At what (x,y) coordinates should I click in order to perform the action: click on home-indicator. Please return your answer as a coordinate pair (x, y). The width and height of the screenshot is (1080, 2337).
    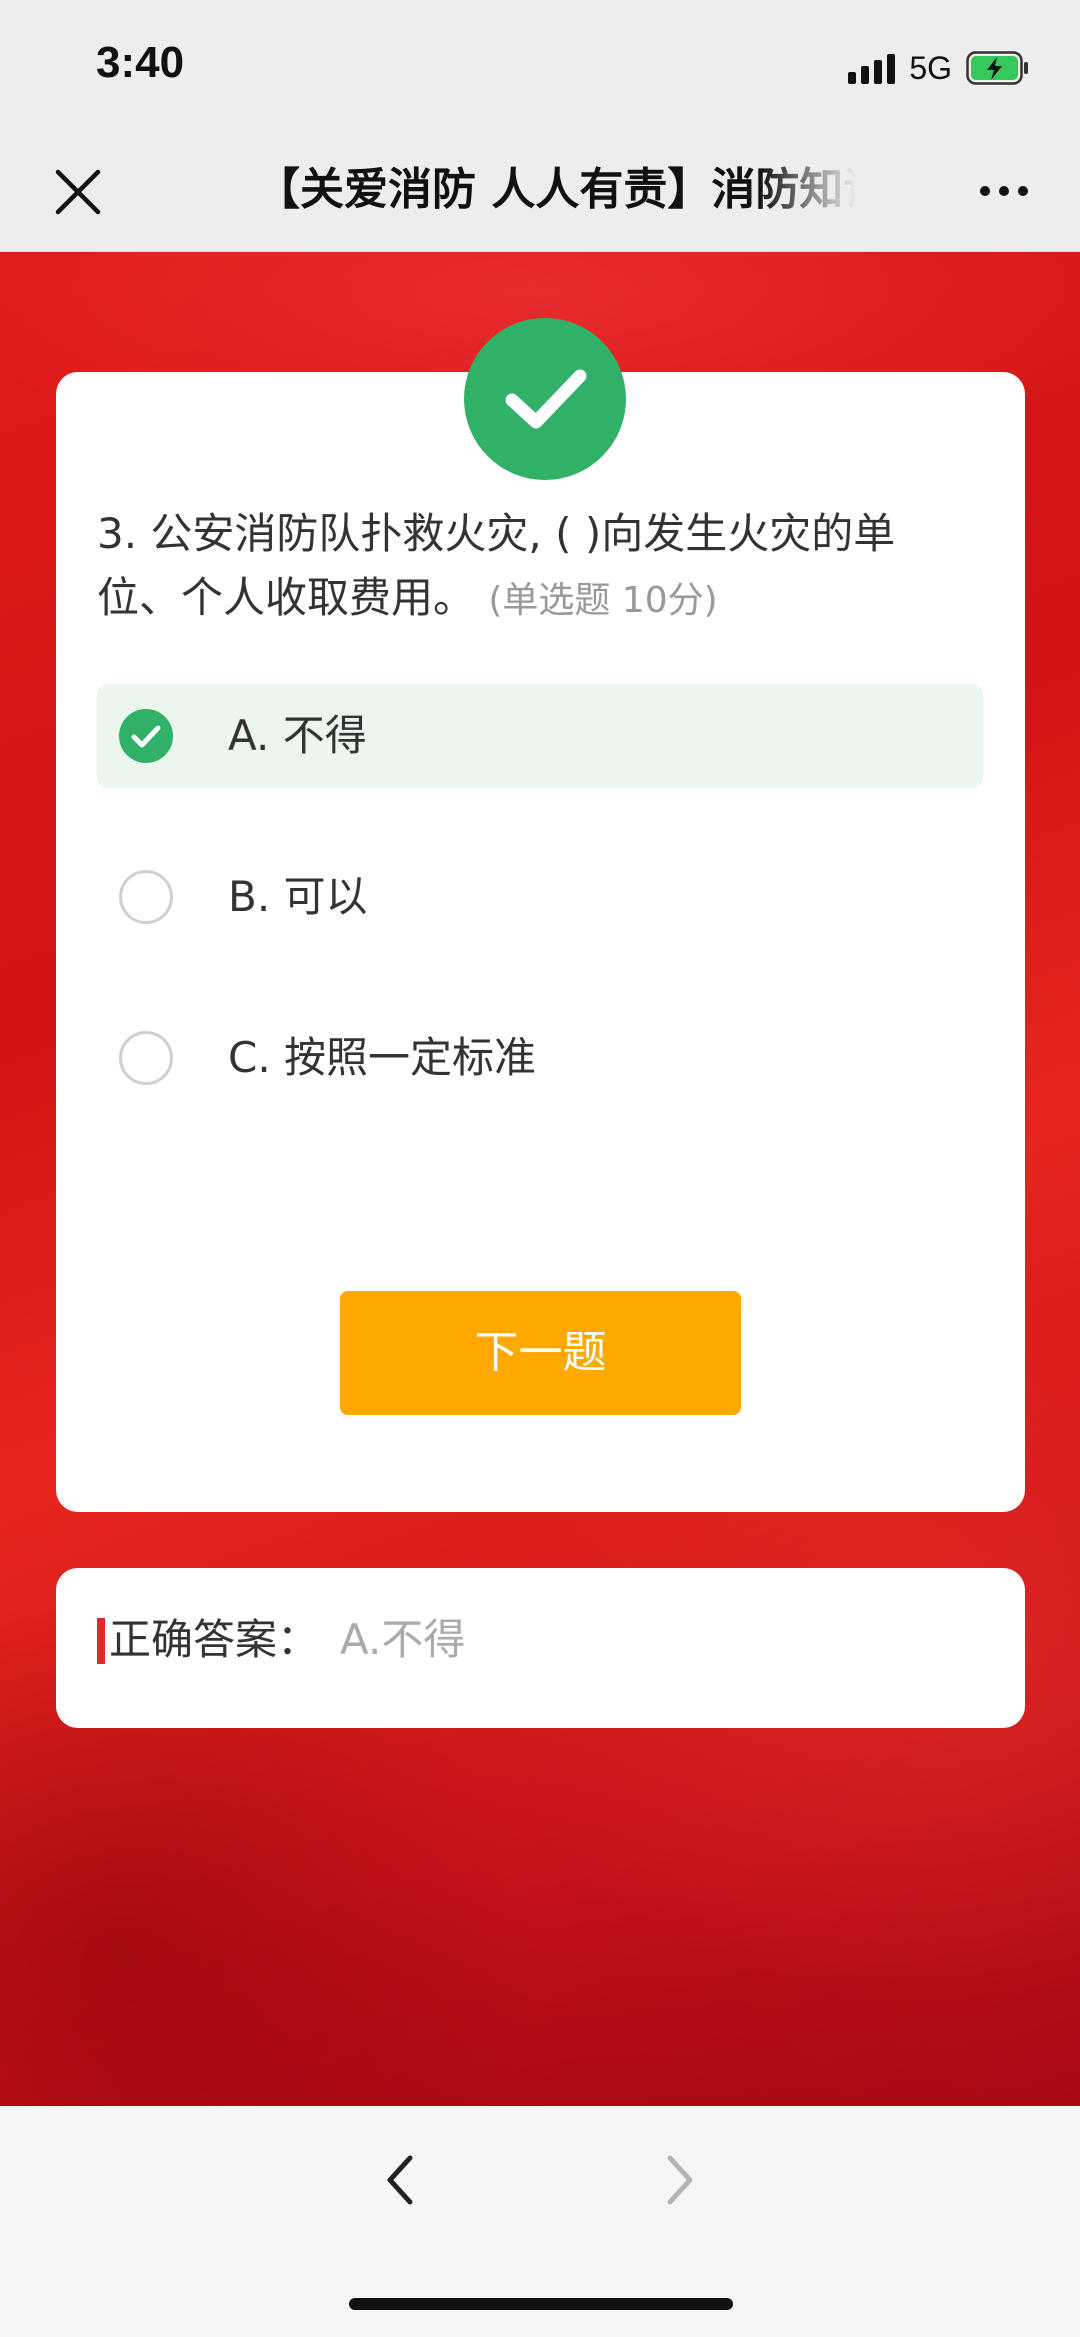
    Looking at the image, I should click on (541, 2304).